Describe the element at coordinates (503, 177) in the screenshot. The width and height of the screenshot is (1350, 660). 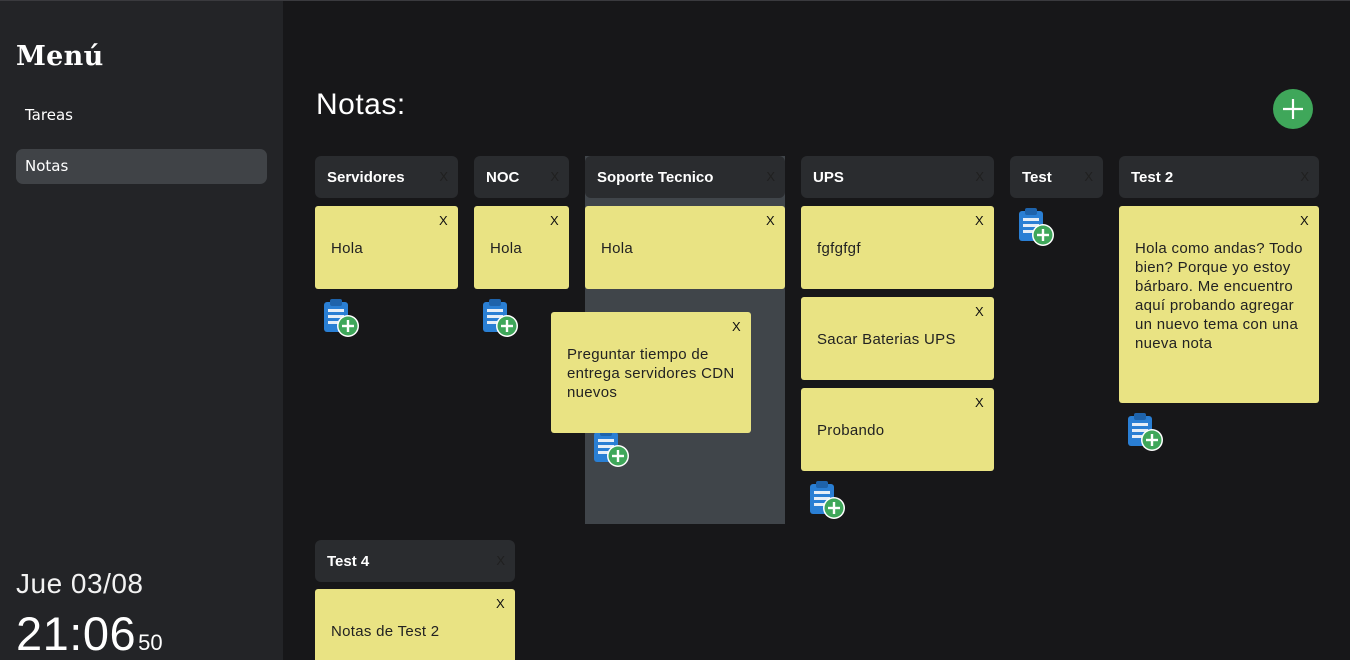
I see `column-title: NOC` at that location.